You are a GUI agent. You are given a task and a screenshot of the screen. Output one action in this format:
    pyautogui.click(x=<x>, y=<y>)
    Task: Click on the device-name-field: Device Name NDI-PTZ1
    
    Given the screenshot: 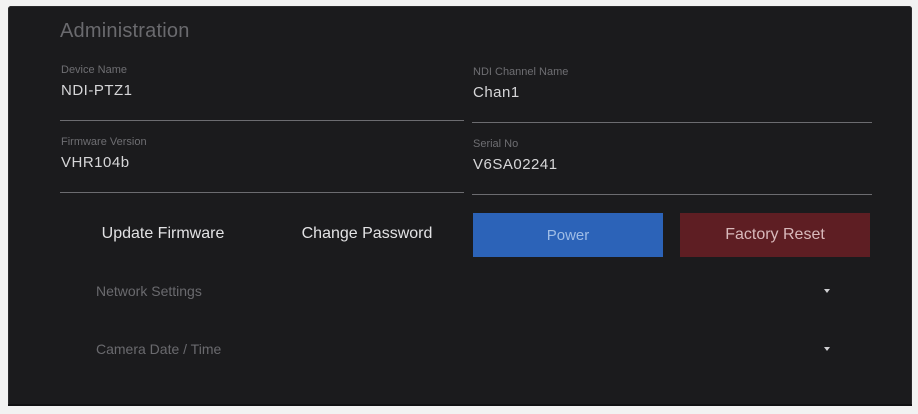 What is the action you would take?
    pyautogui.click(x=262, y=92)
    